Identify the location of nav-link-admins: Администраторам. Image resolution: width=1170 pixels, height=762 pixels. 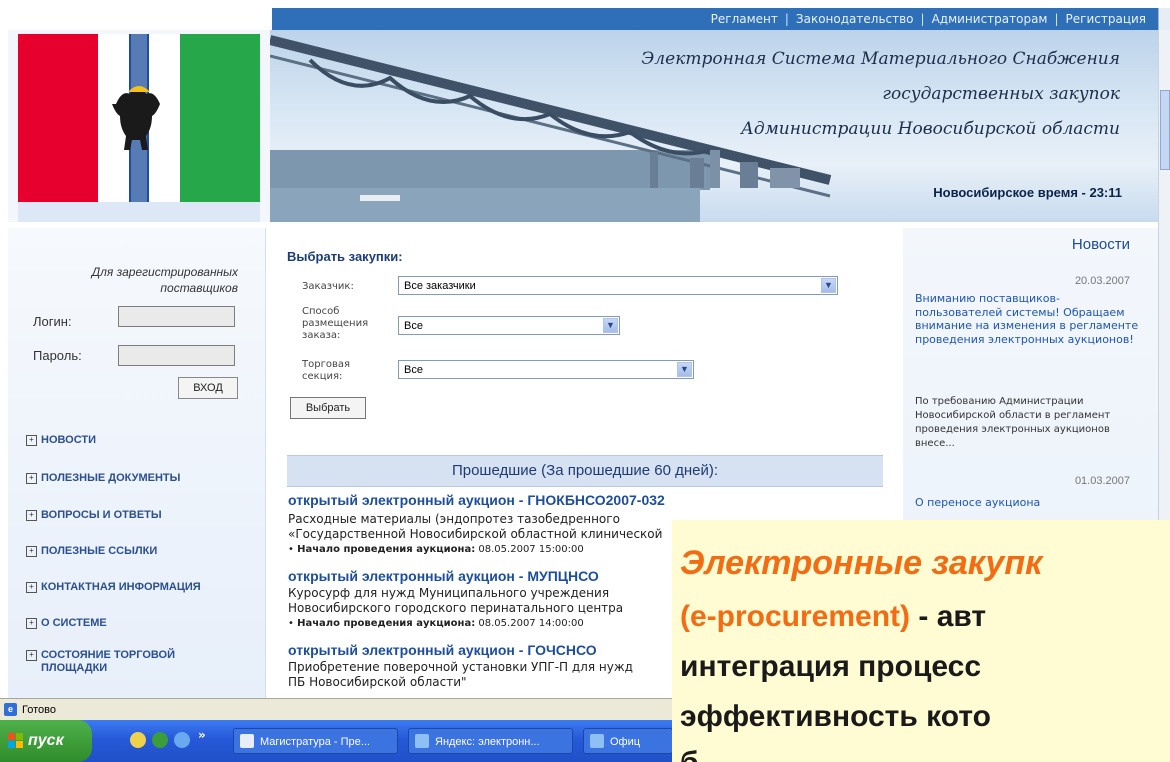
(990, 19).